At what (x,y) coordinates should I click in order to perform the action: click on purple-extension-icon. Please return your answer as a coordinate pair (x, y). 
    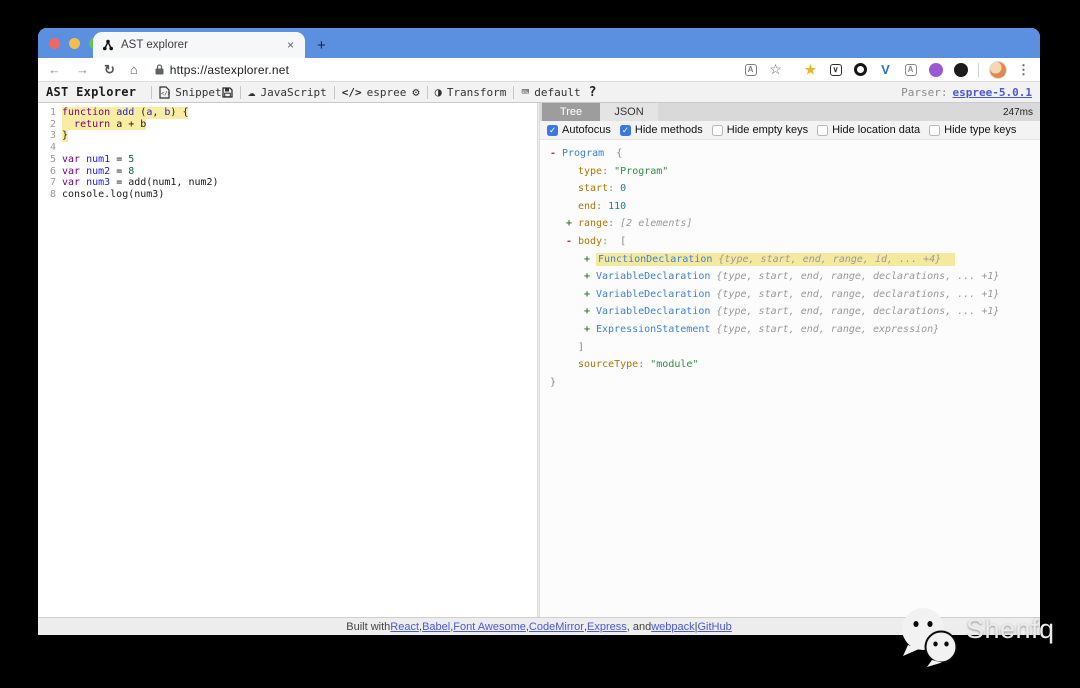
    Looking at the image, I should click on (935, 69).